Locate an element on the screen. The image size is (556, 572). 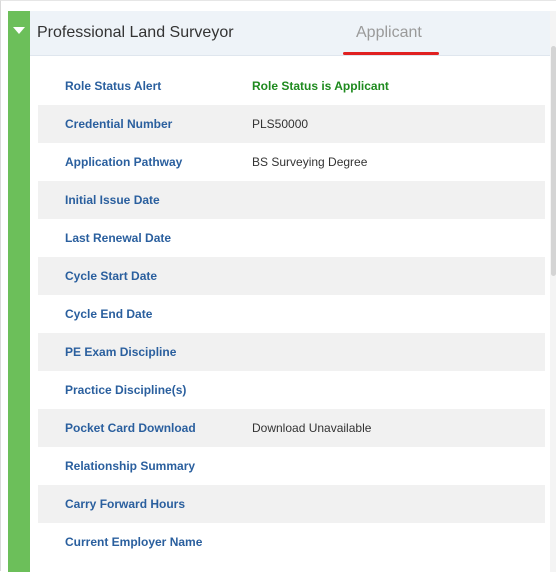
detail-label: Last Renewal Date is located at coordinates (118, 238).